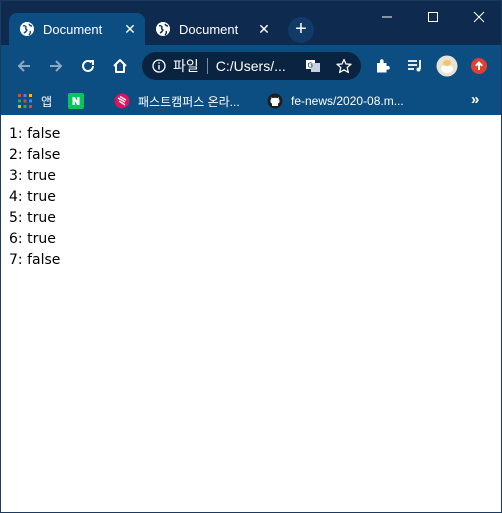  What do you see at coordinates (32, 197) in the screenshot?
I see `output-line: 4: true` at bounding box center [32, 197].